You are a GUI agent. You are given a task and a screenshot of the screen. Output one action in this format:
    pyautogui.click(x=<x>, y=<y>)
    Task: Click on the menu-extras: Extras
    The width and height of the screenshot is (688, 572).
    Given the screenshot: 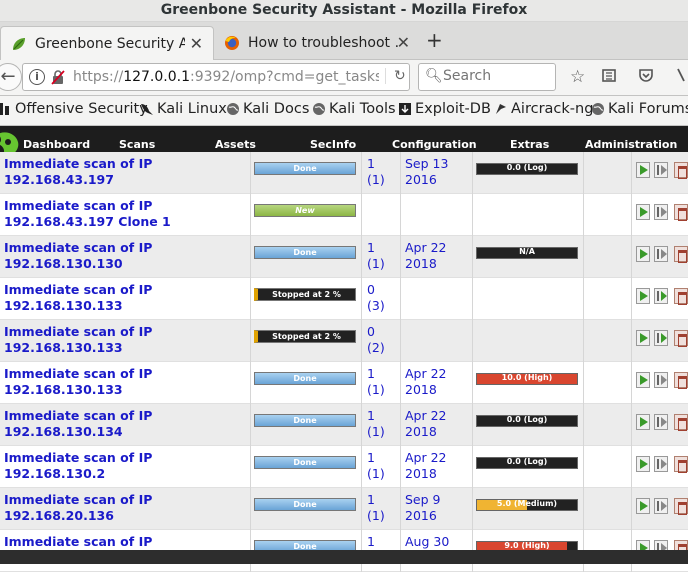 What is the action you would take?
    pyautogui.click(x=529, y=144)
    